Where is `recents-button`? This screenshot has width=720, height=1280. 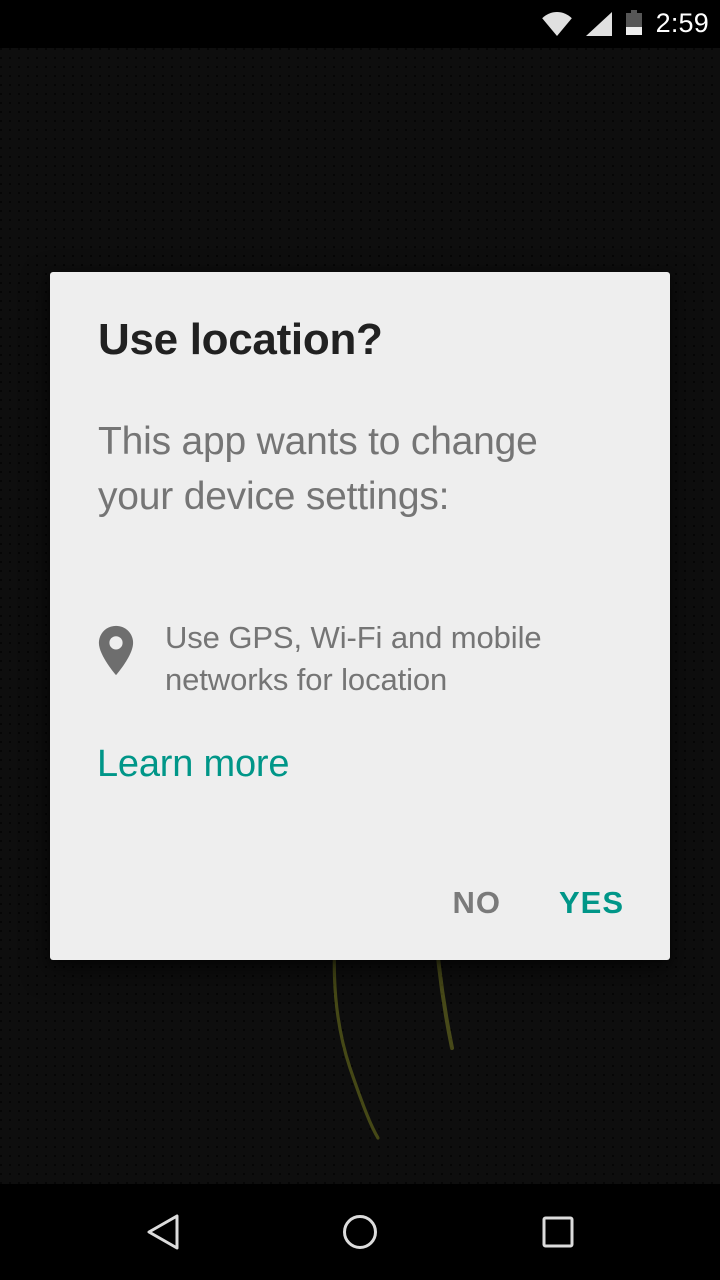
recents-button is located at coordinates (558, 1232).